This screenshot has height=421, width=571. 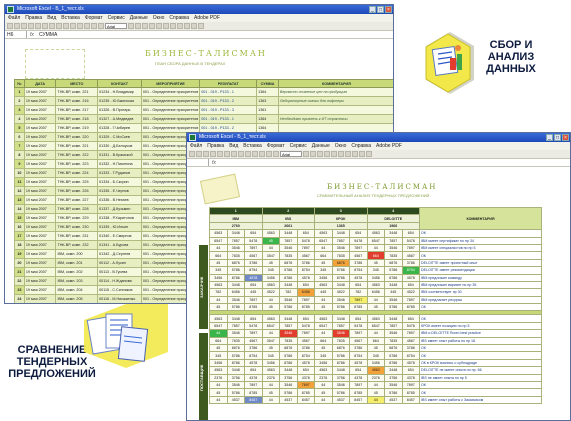 I want to click on name-box: H6, so click(x=16, y=34).